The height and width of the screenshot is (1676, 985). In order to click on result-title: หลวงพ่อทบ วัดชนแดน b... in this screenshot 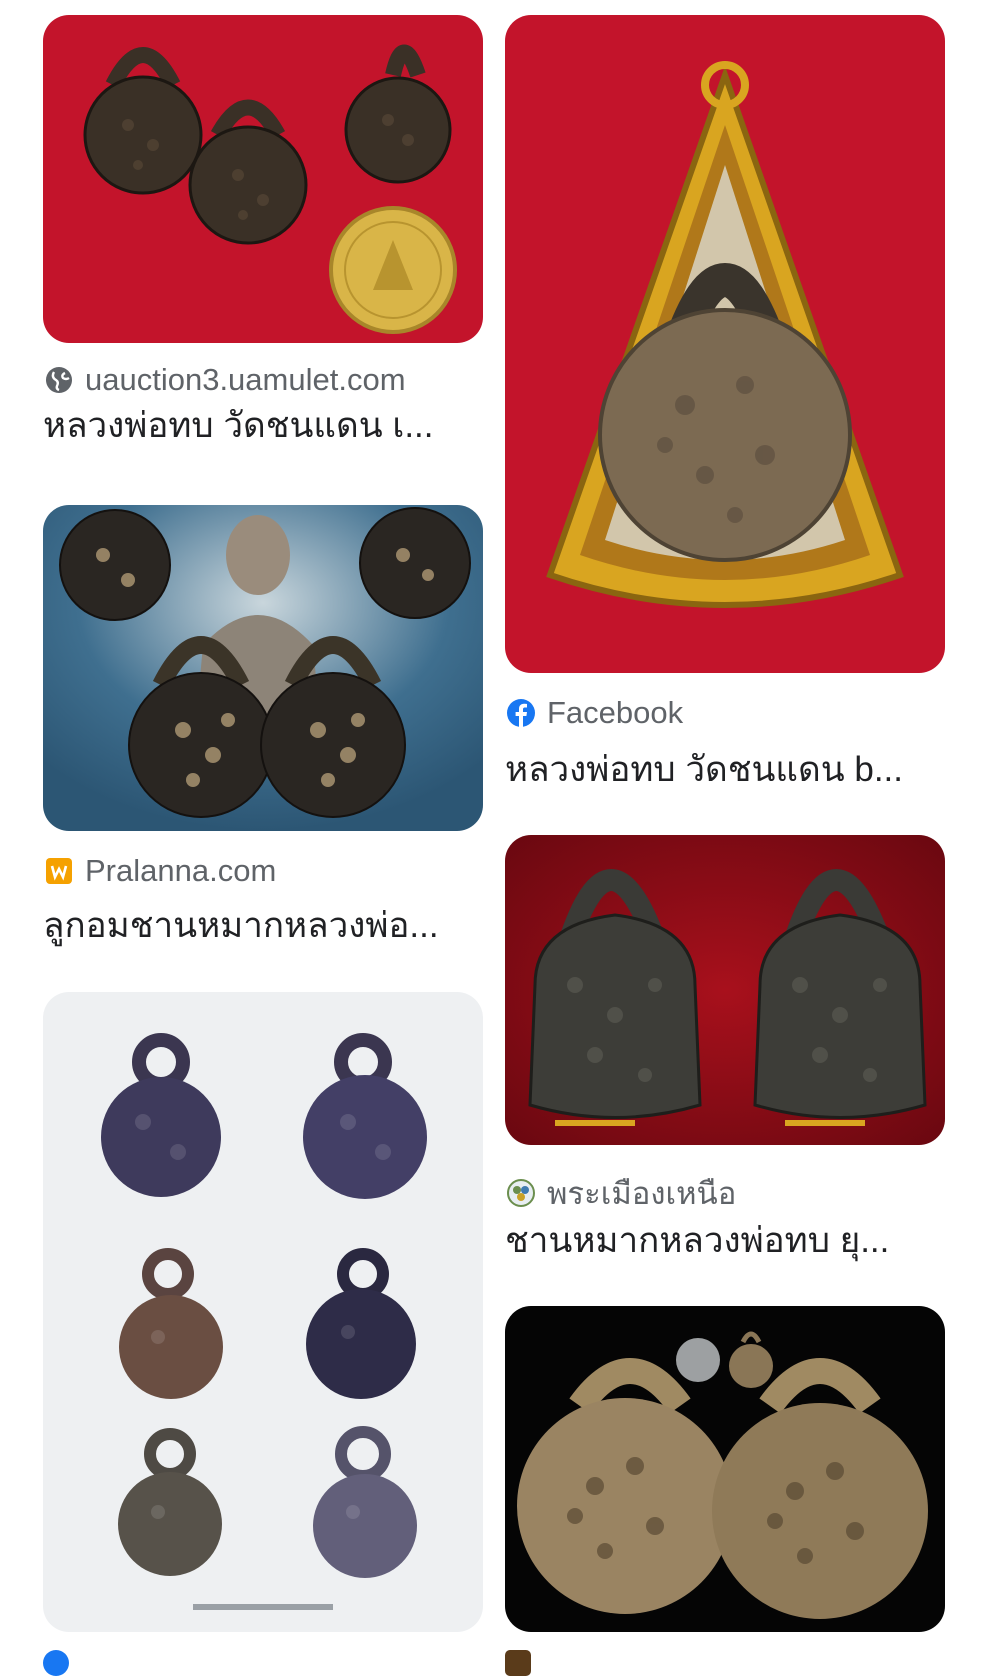, I will do `click(727, 769)`.